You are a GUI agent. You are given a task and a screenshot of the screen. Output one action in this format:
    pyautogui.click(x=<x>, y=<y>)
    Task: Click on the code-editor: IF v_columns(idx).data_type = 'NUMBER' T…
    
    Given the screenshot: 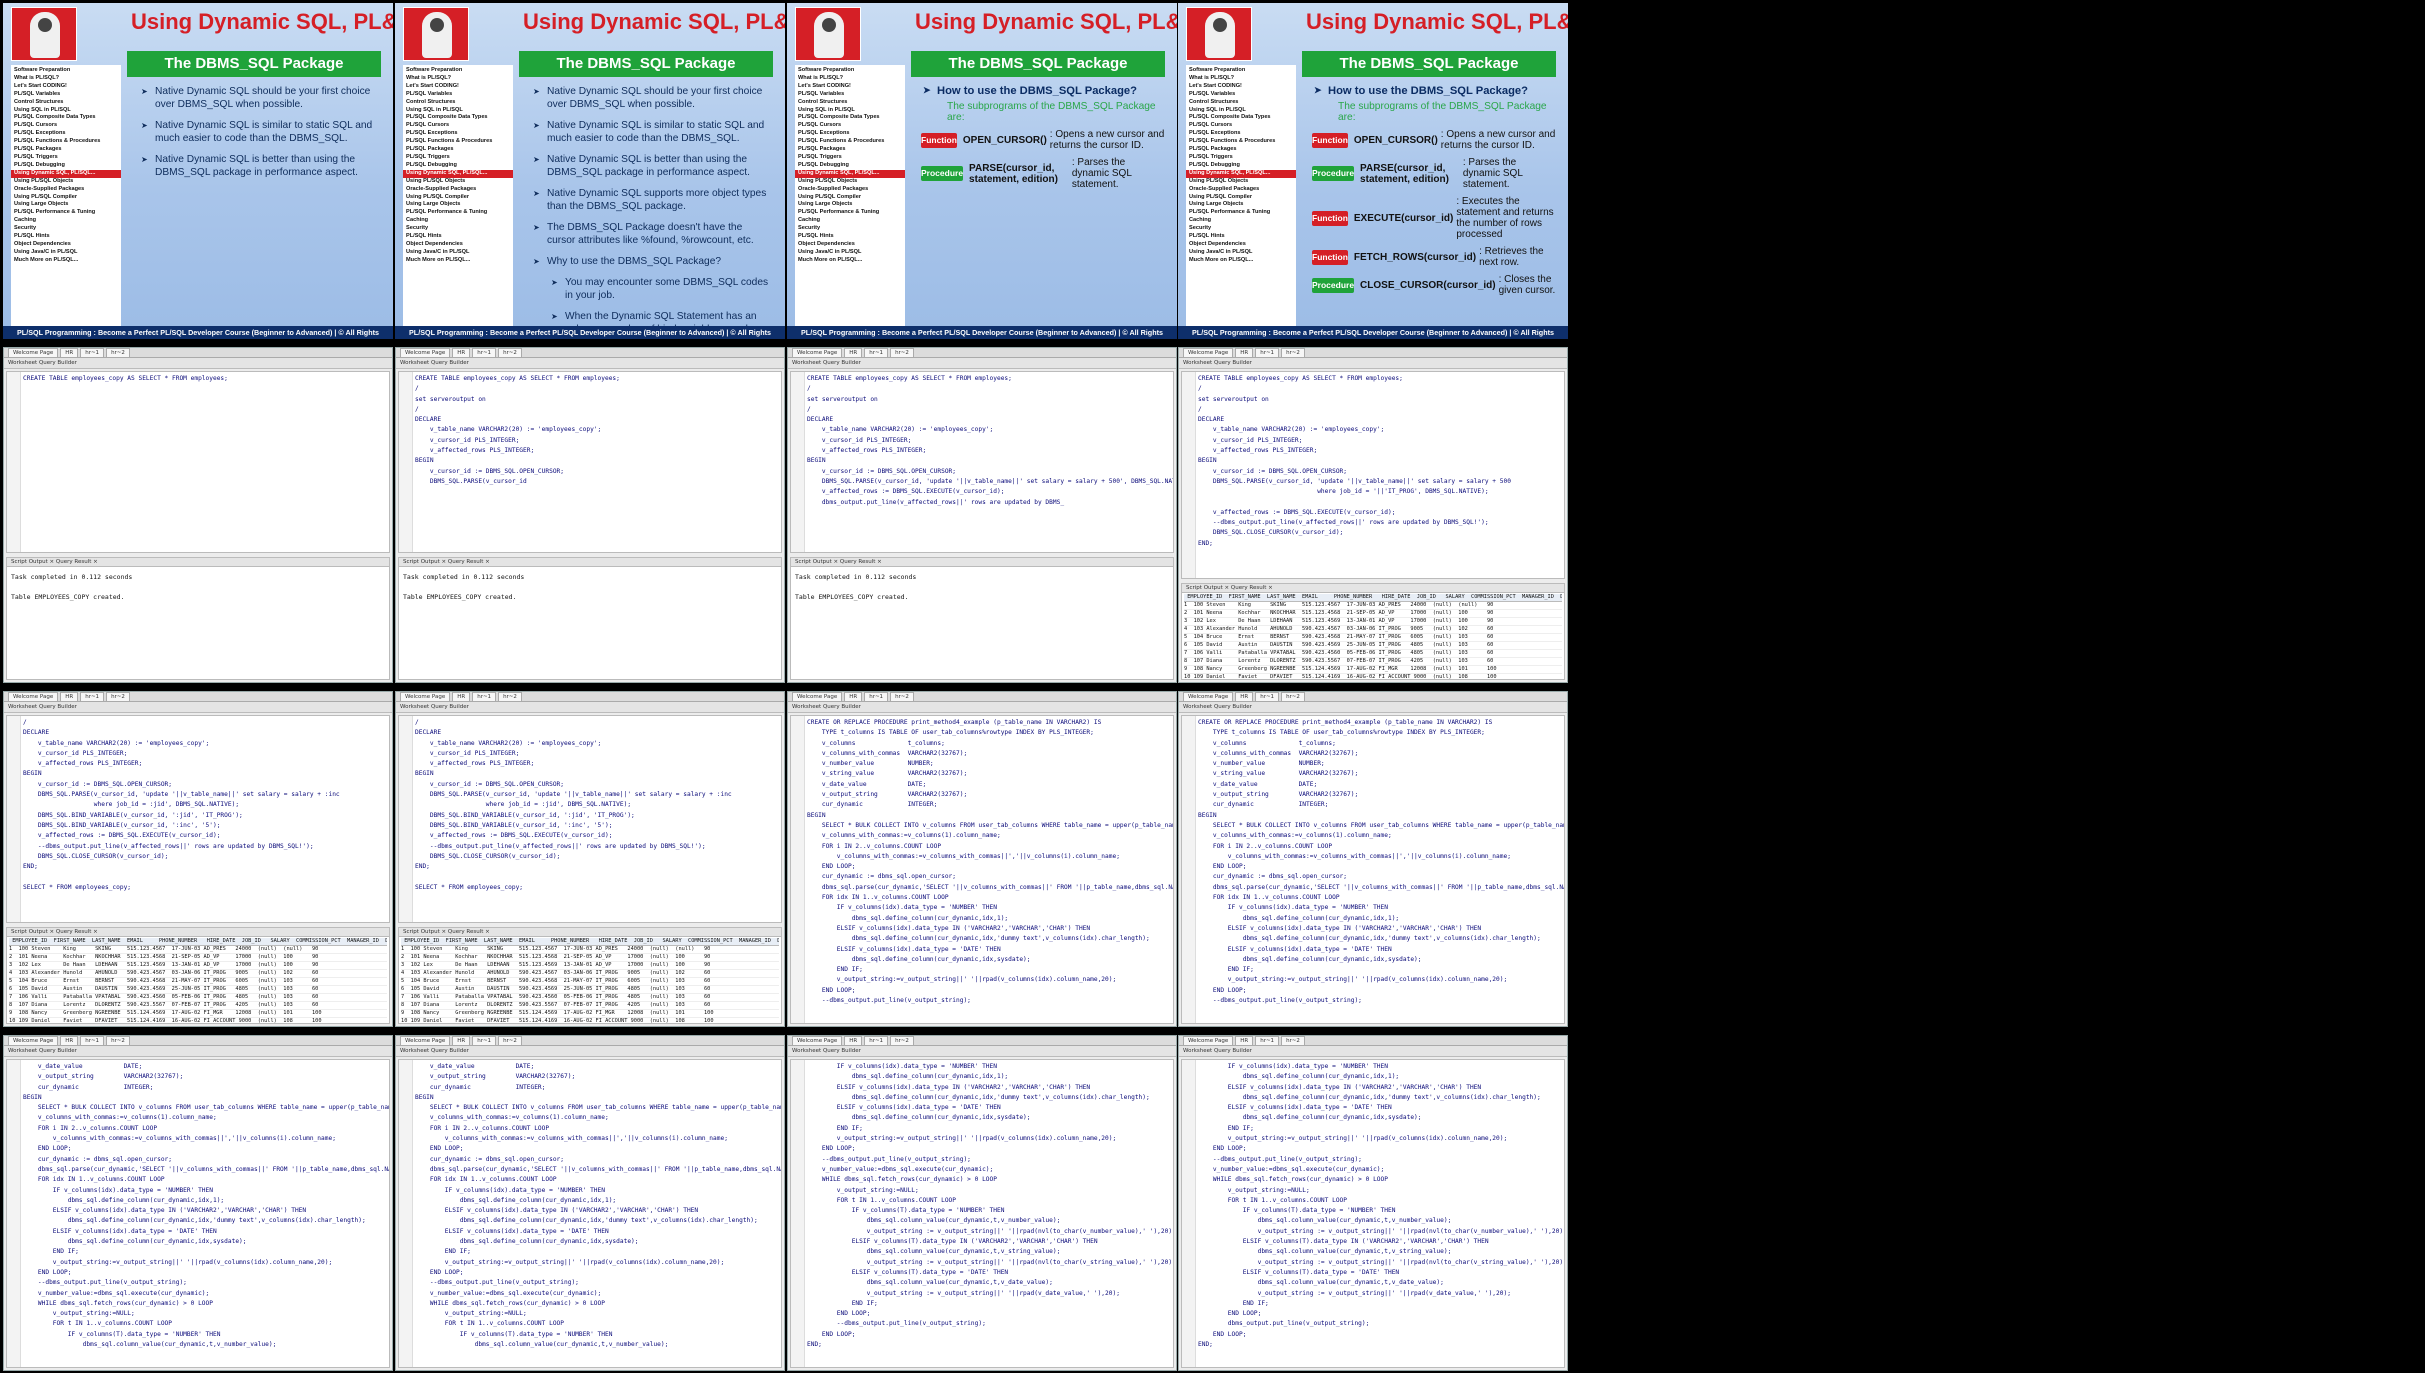 What is the action you would take?
    pyautogui.click(x=1373, y=1213)
    